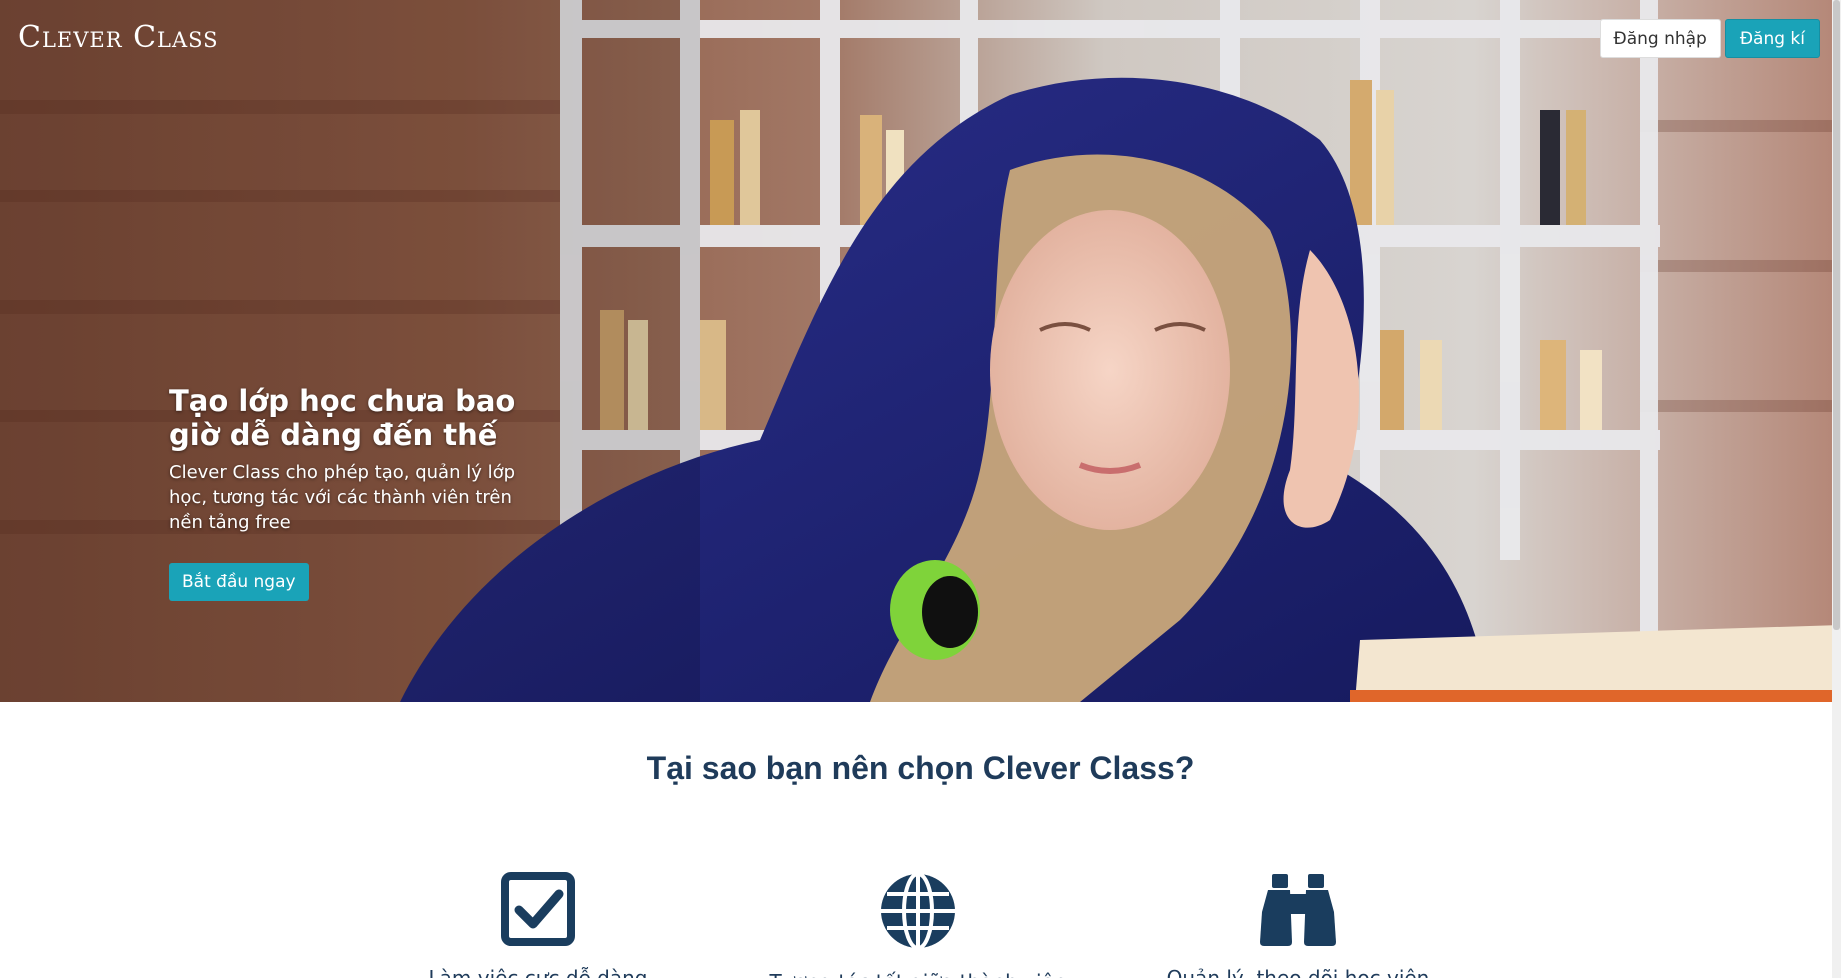 The height and width of the screenshot is (978, 1841). What do you see at coordinates (1836, 315) in the screenshot?
I see `page-scrollbar-thumb` at bounding box center [1836, 315].